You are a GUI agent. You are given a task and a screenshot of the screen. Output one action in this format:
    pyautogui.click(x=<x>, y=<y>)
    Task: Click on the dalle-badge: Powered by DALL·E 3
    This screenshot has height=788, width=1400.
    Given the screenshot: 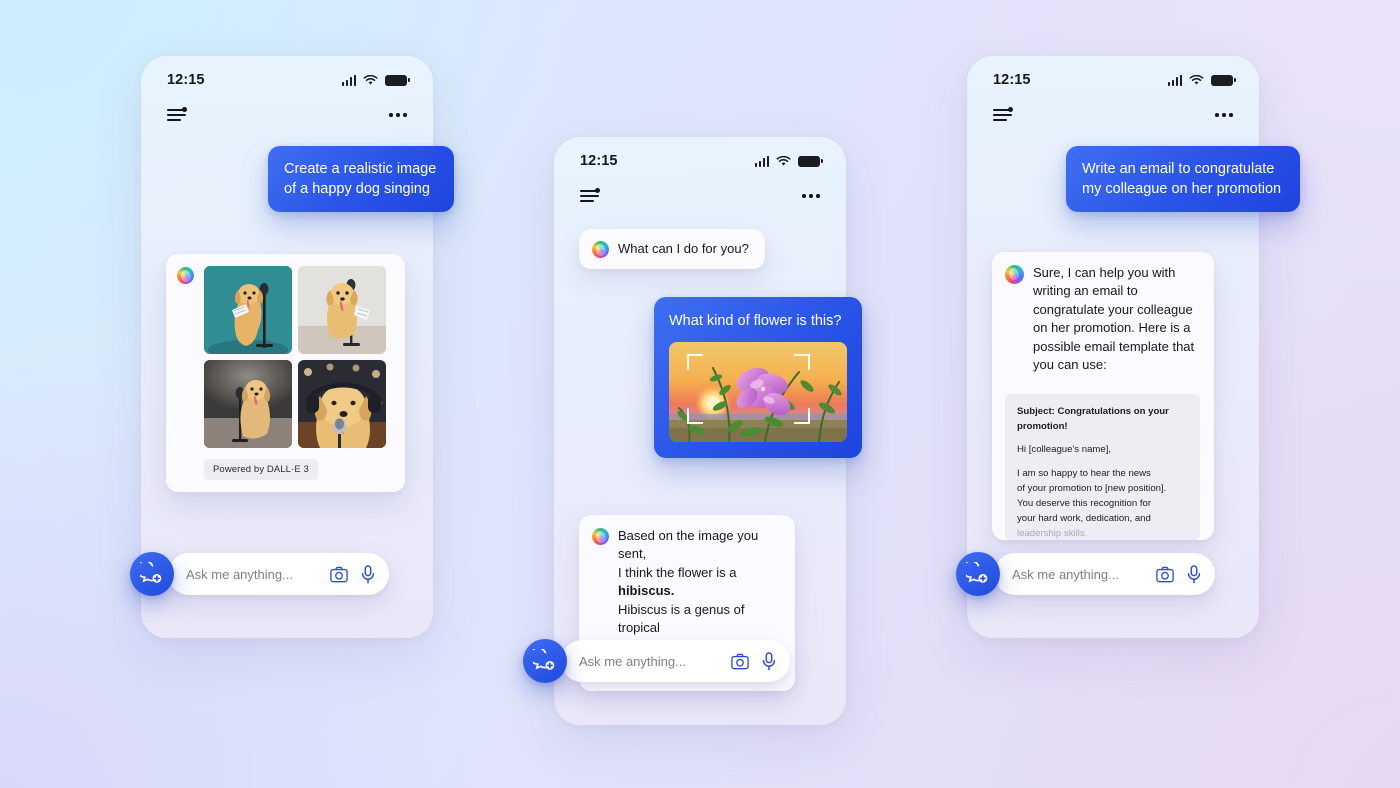 What is the action you would take?
    pyautogui.click(x=261, y=469)
    